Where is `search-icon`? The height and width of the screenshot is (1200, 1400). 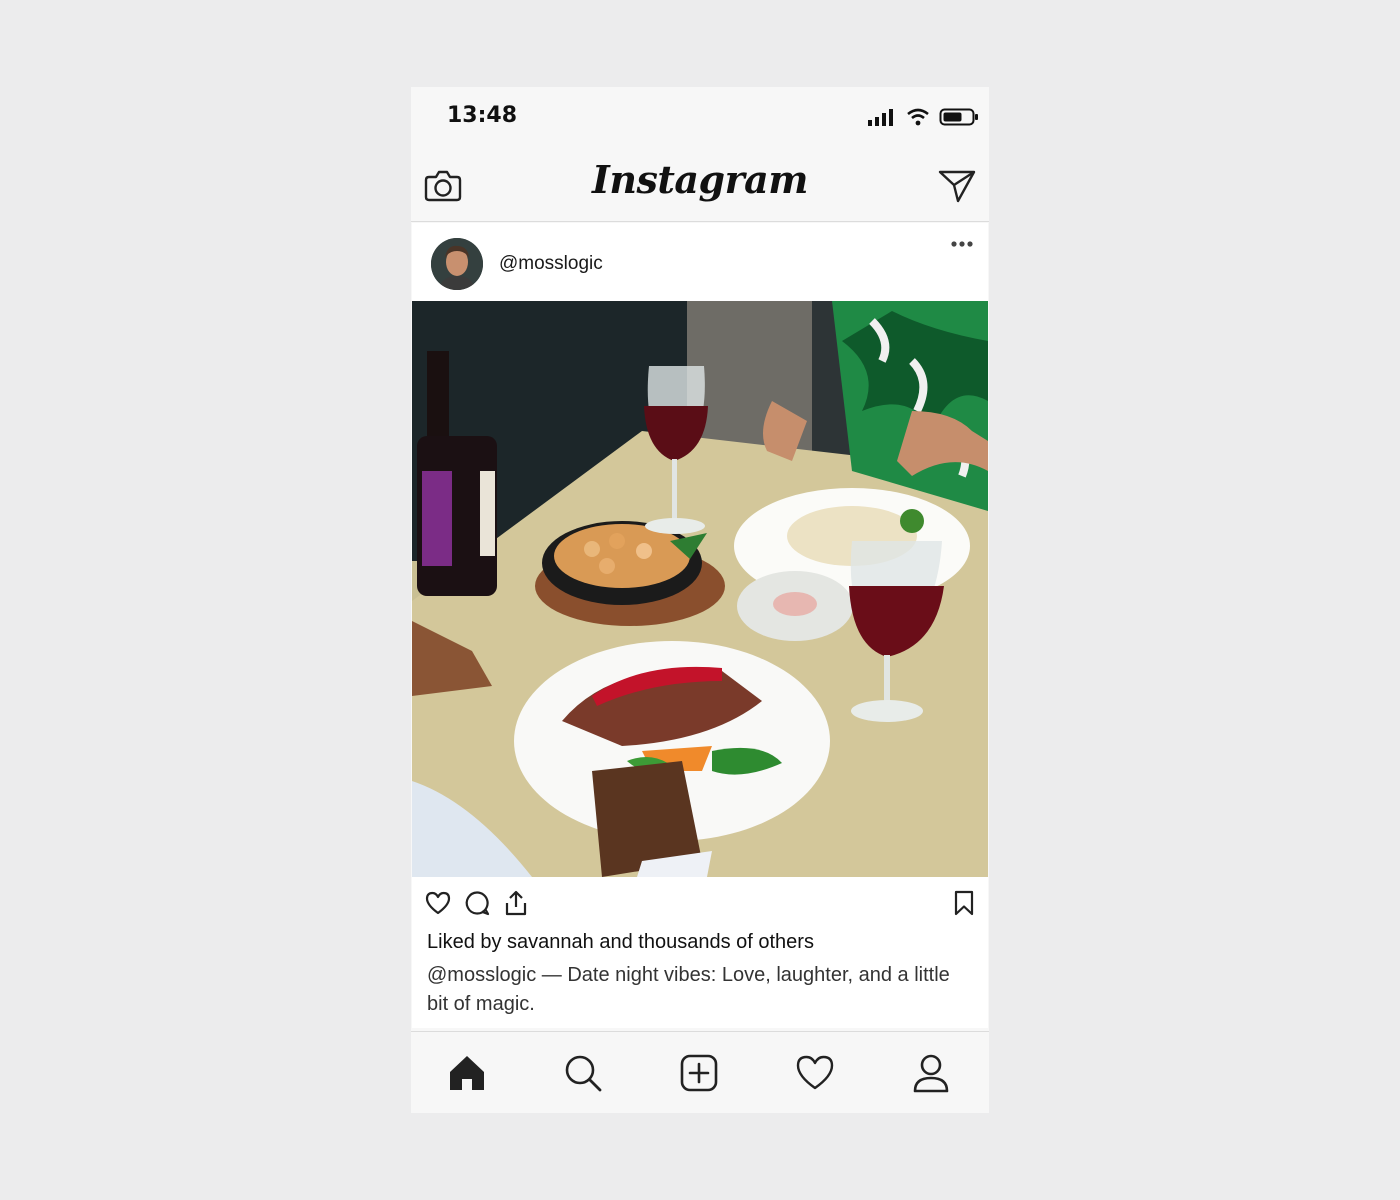
search-icon is located at coordinates (583, 1073).